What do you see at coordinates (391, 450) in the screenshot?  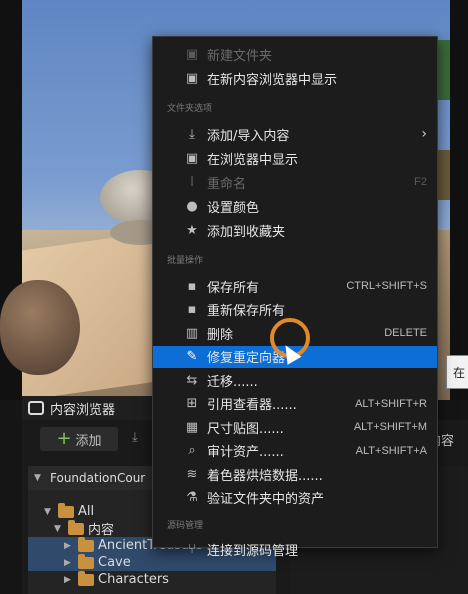 I see `menu-item-shortcut: ALT+SHIFT+A` at bounding box center [391, 450].